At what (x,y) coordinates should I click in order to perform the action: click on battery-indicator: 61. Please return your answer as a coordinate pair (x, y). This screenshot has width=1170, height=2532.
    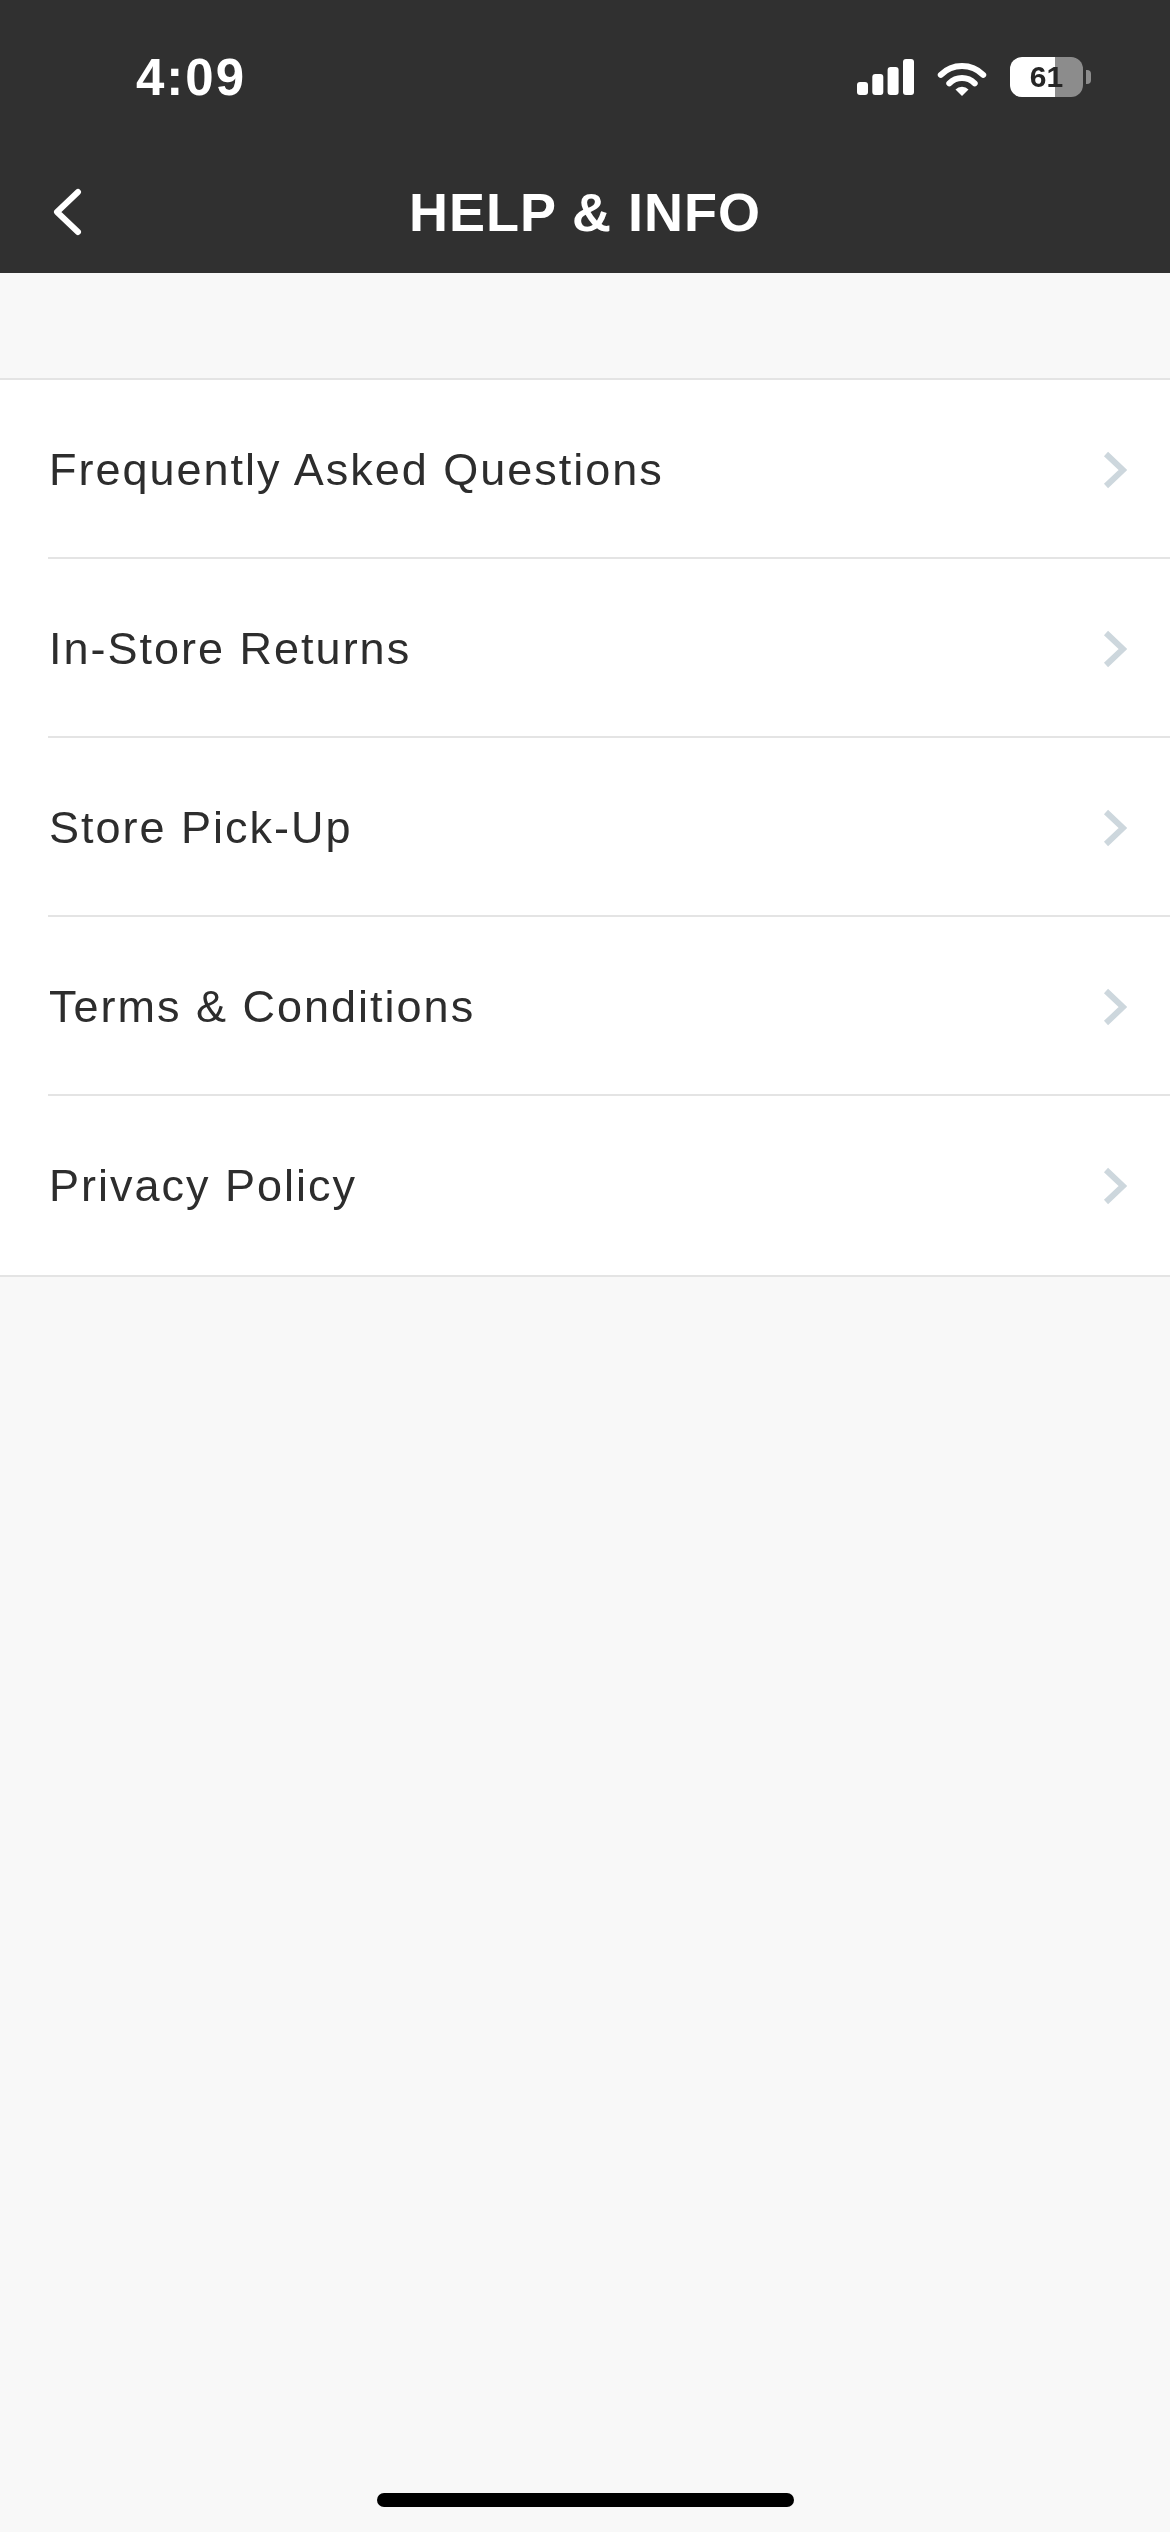
    Looking at the image, I should click on (1050, 77).